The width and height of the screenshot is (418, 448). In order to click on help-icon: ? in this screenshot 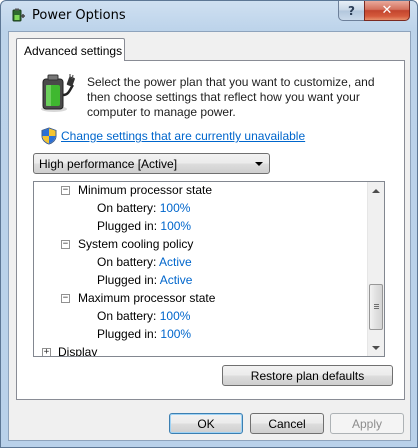, I will do `click(351, 10)`.